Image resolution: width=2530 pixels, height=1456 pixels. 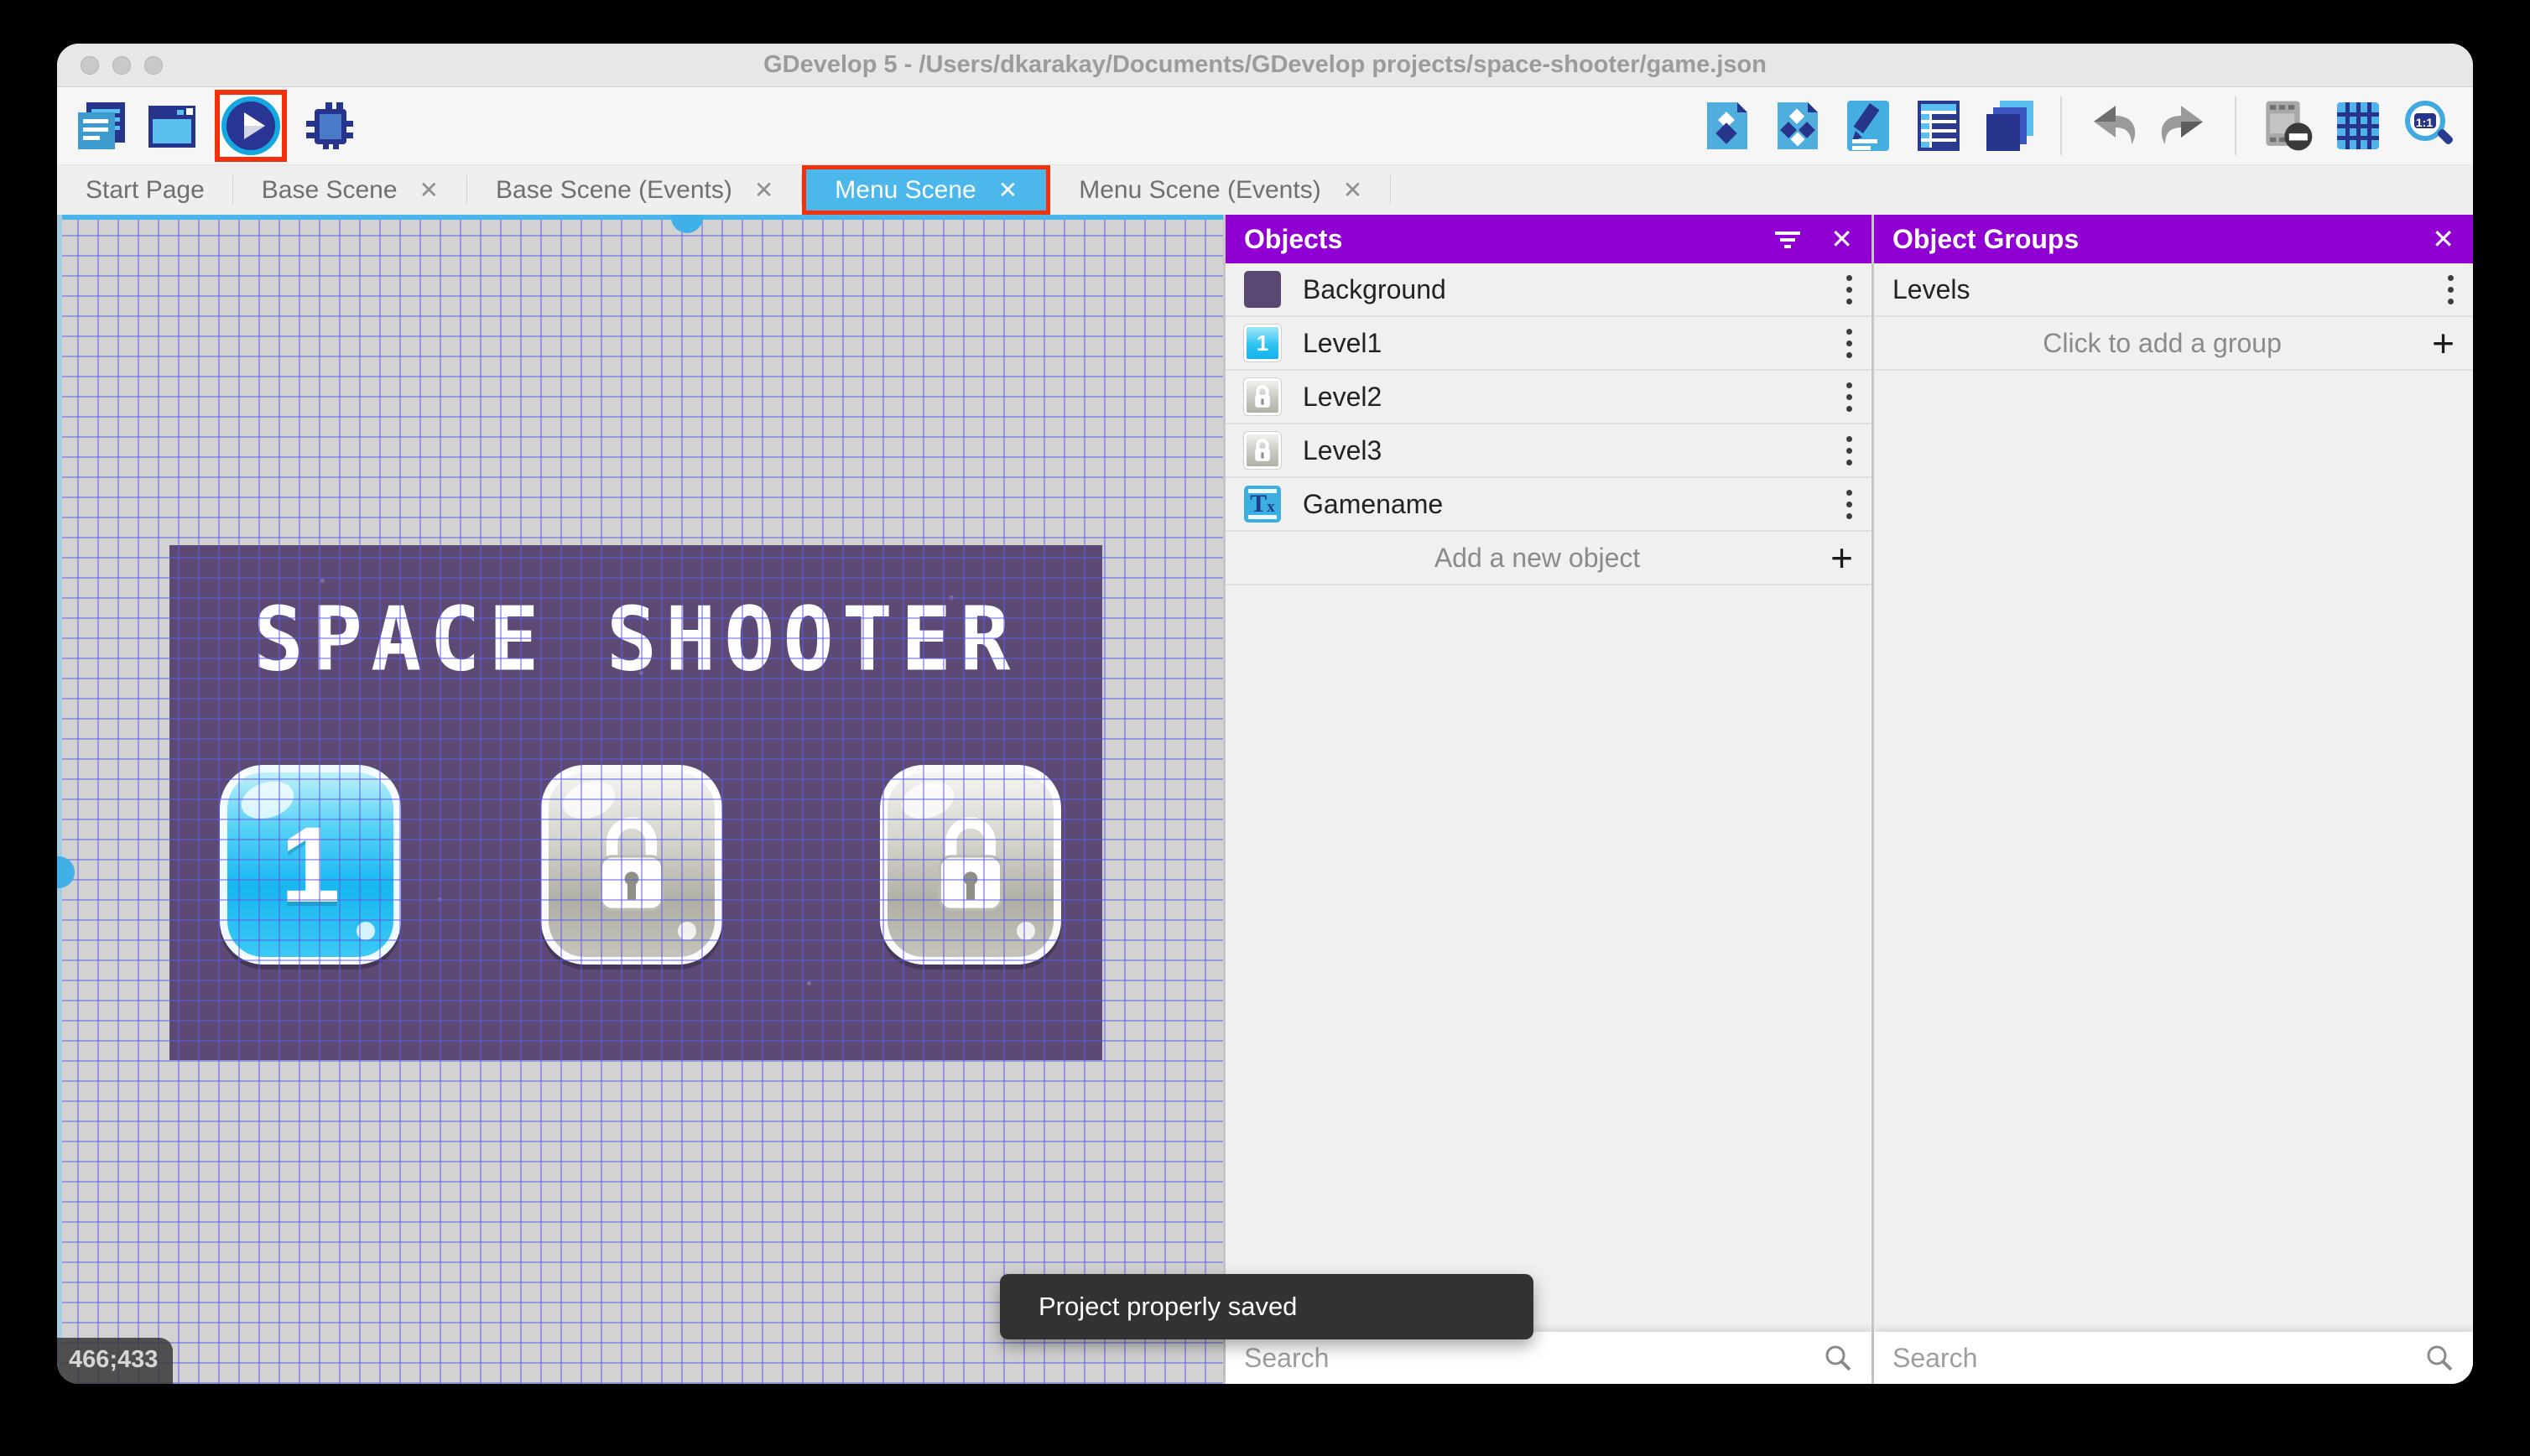 I want to click on grid-icon, so click(x=2358, y=125).